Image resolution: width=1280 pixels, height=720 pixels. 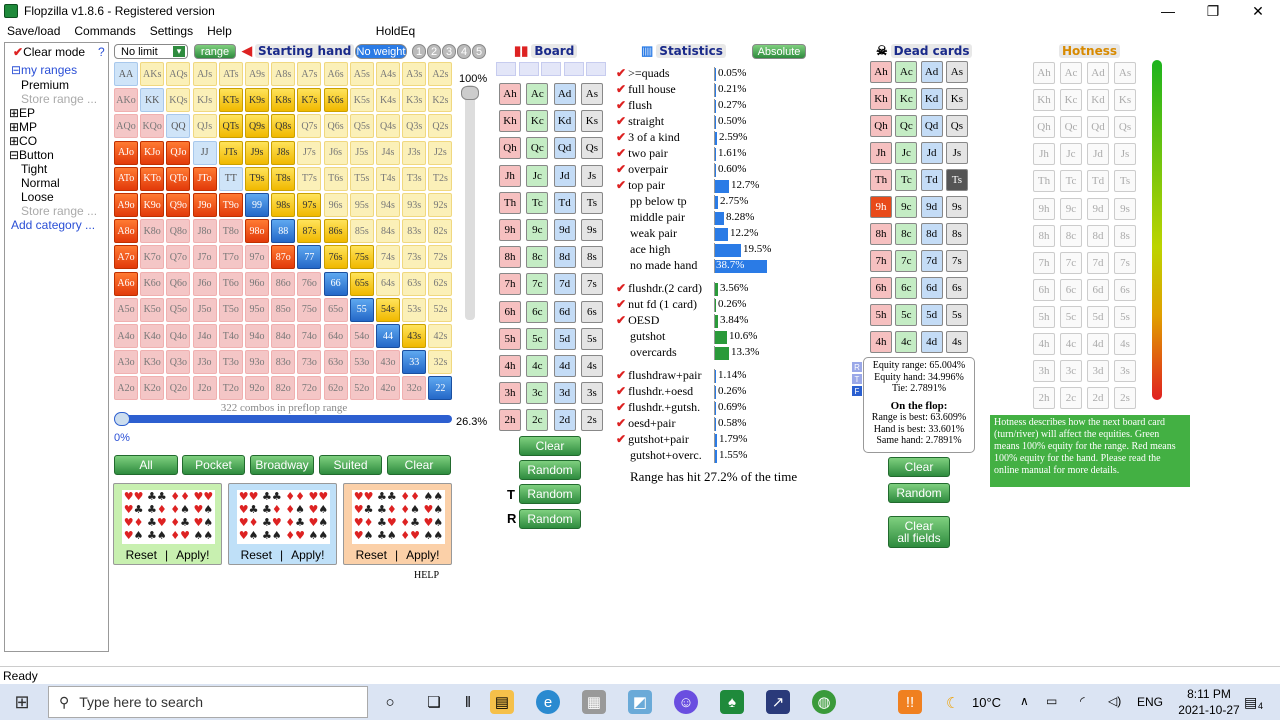 I want to click on hand-cell: T8s, so click(x=283, y=178).